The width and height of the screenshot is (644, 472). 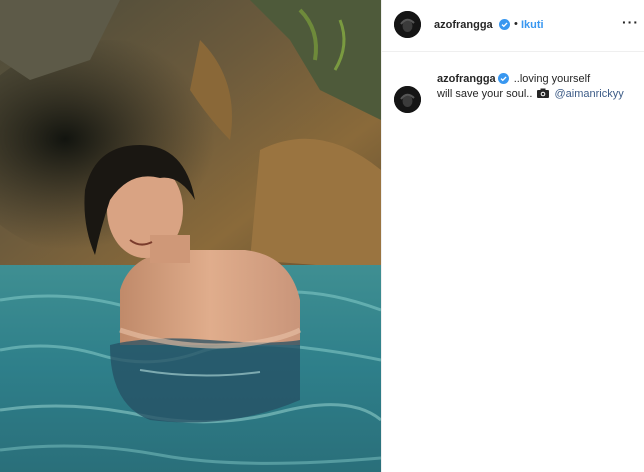 What do you see at coordinates (630, 22) in the screenshot?
I see `more-options-icon: ···` at bounding box center [630, 22].